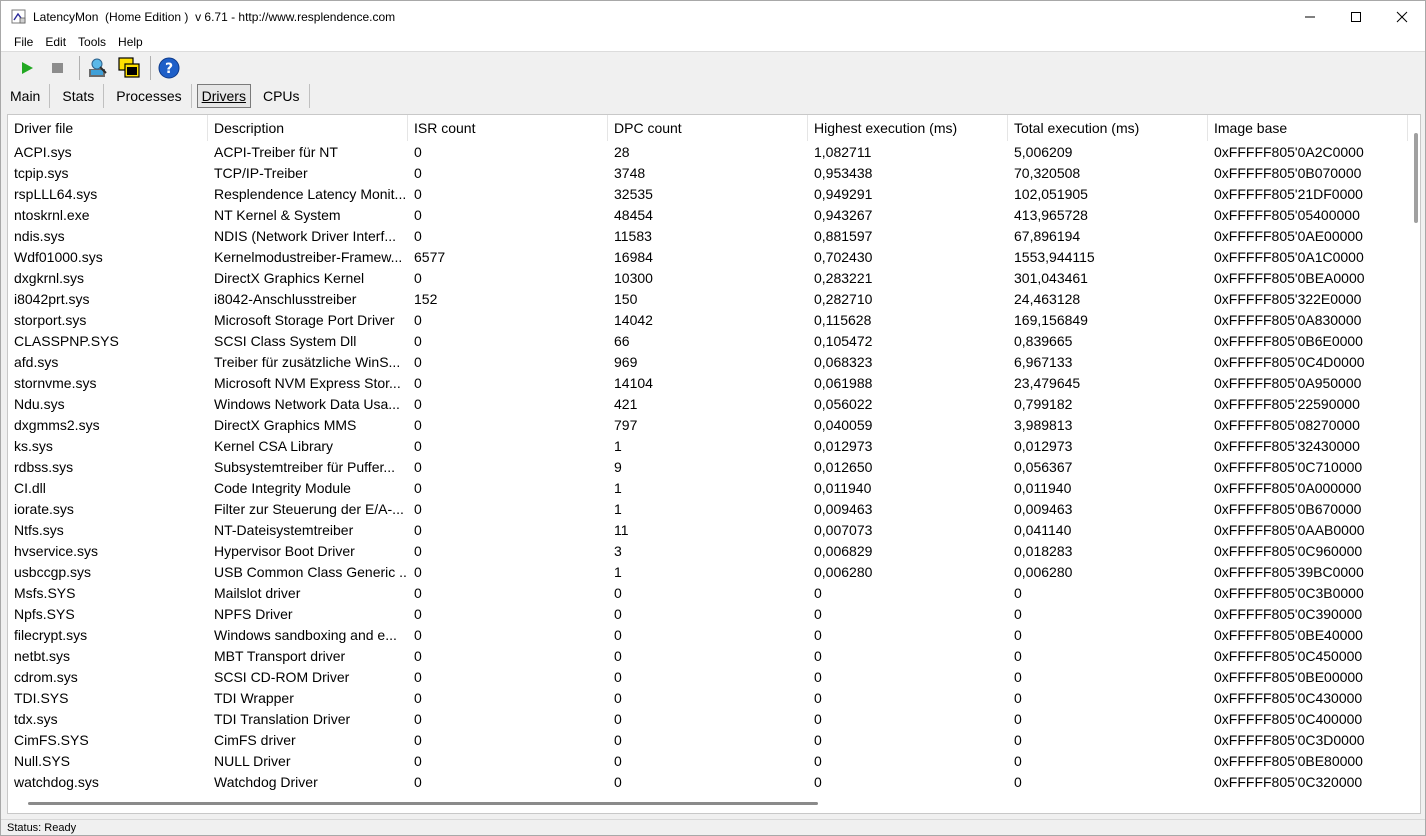  Describe the element at coordinates (633, 382) in the screenshot. I see `table-cell: 14104` at that location.